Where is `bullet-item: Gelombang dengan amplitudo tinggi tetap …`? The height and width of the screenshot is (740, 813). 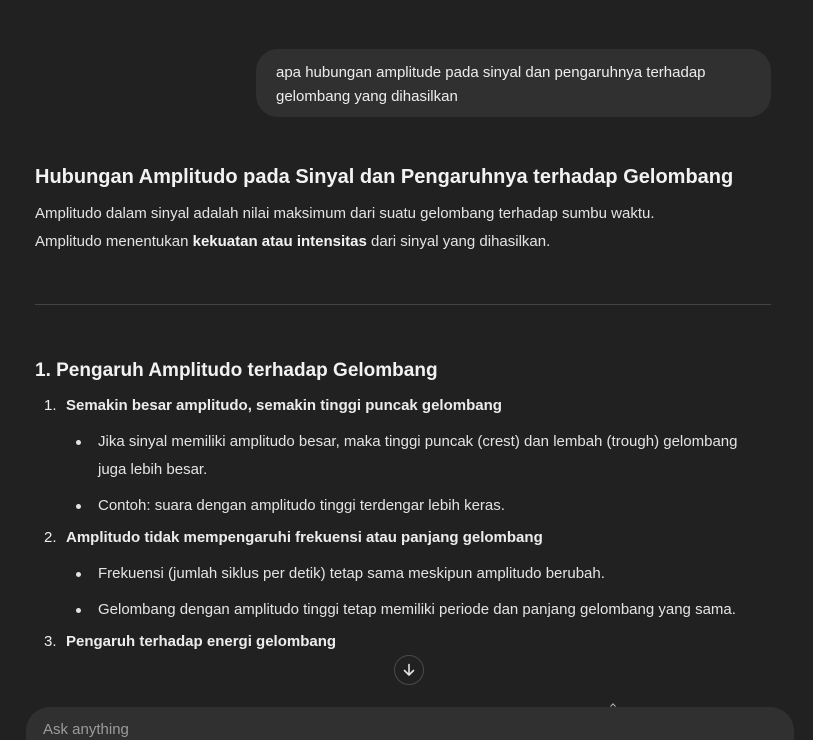 bullet-item: Gelombang dengan amplitudo tinggi tetap … is located at coordinates (391, 610).